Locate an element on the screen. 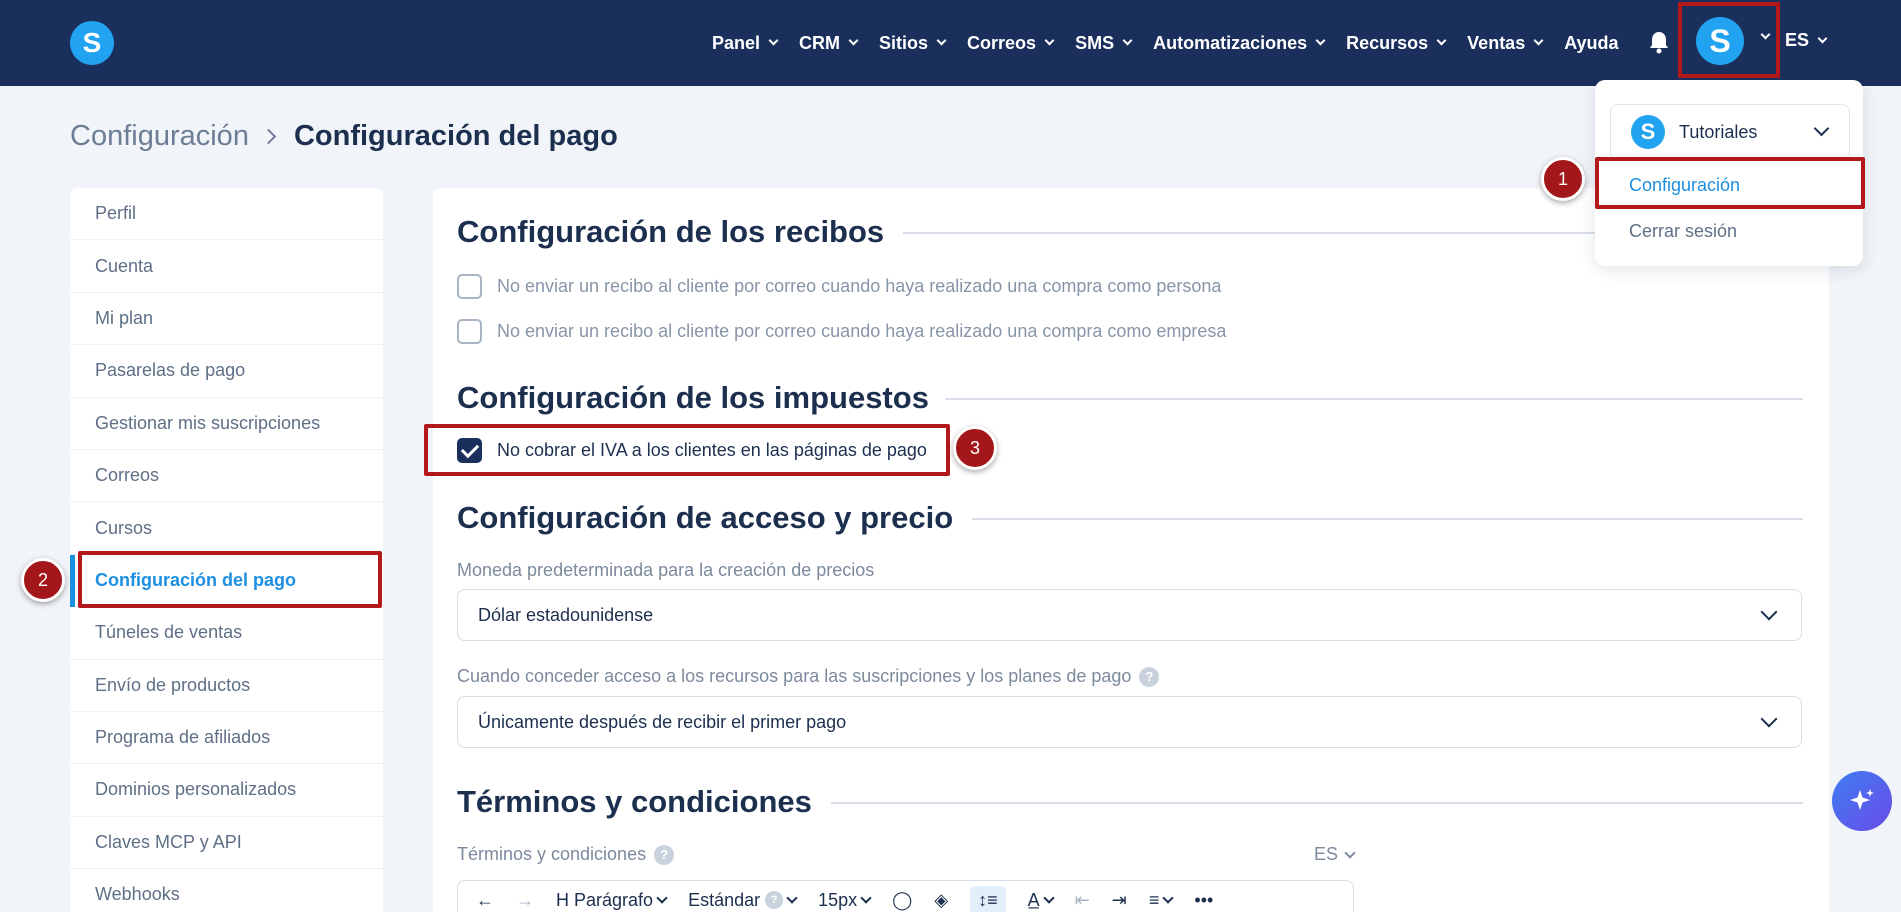 The height and width of the screenshot is (912, 1901). bell-icon is located at coordinates (1659, 42).